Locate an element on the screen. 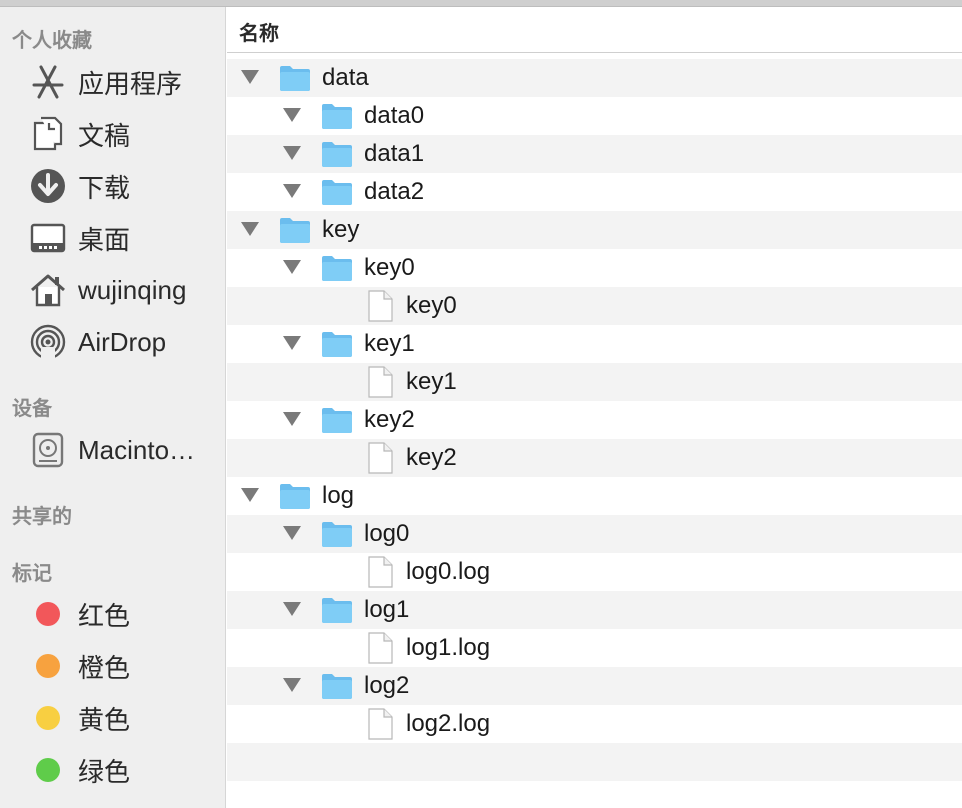  file-row: log2.log is located at coordinates (594, 724).